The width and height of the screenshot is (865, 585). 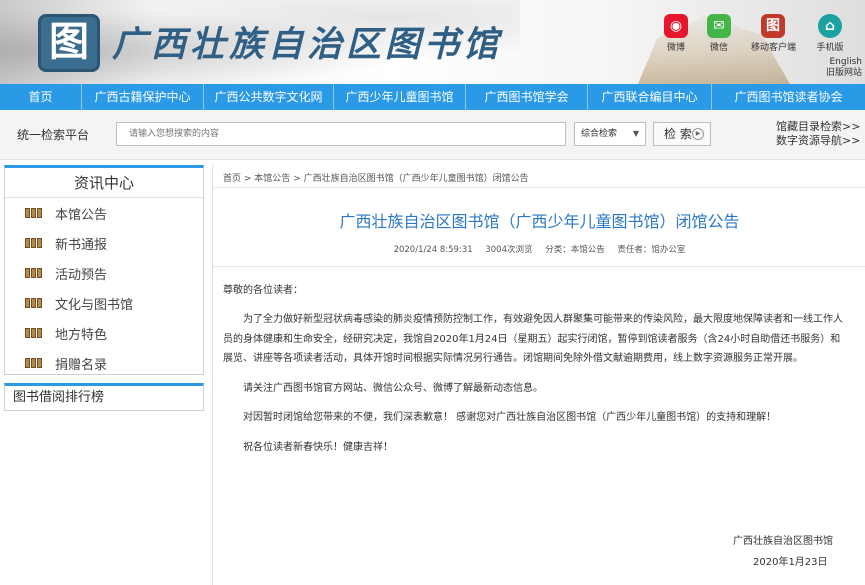 I want to click on weibo-link: ◉ 微博, so click(x=676, y=33).